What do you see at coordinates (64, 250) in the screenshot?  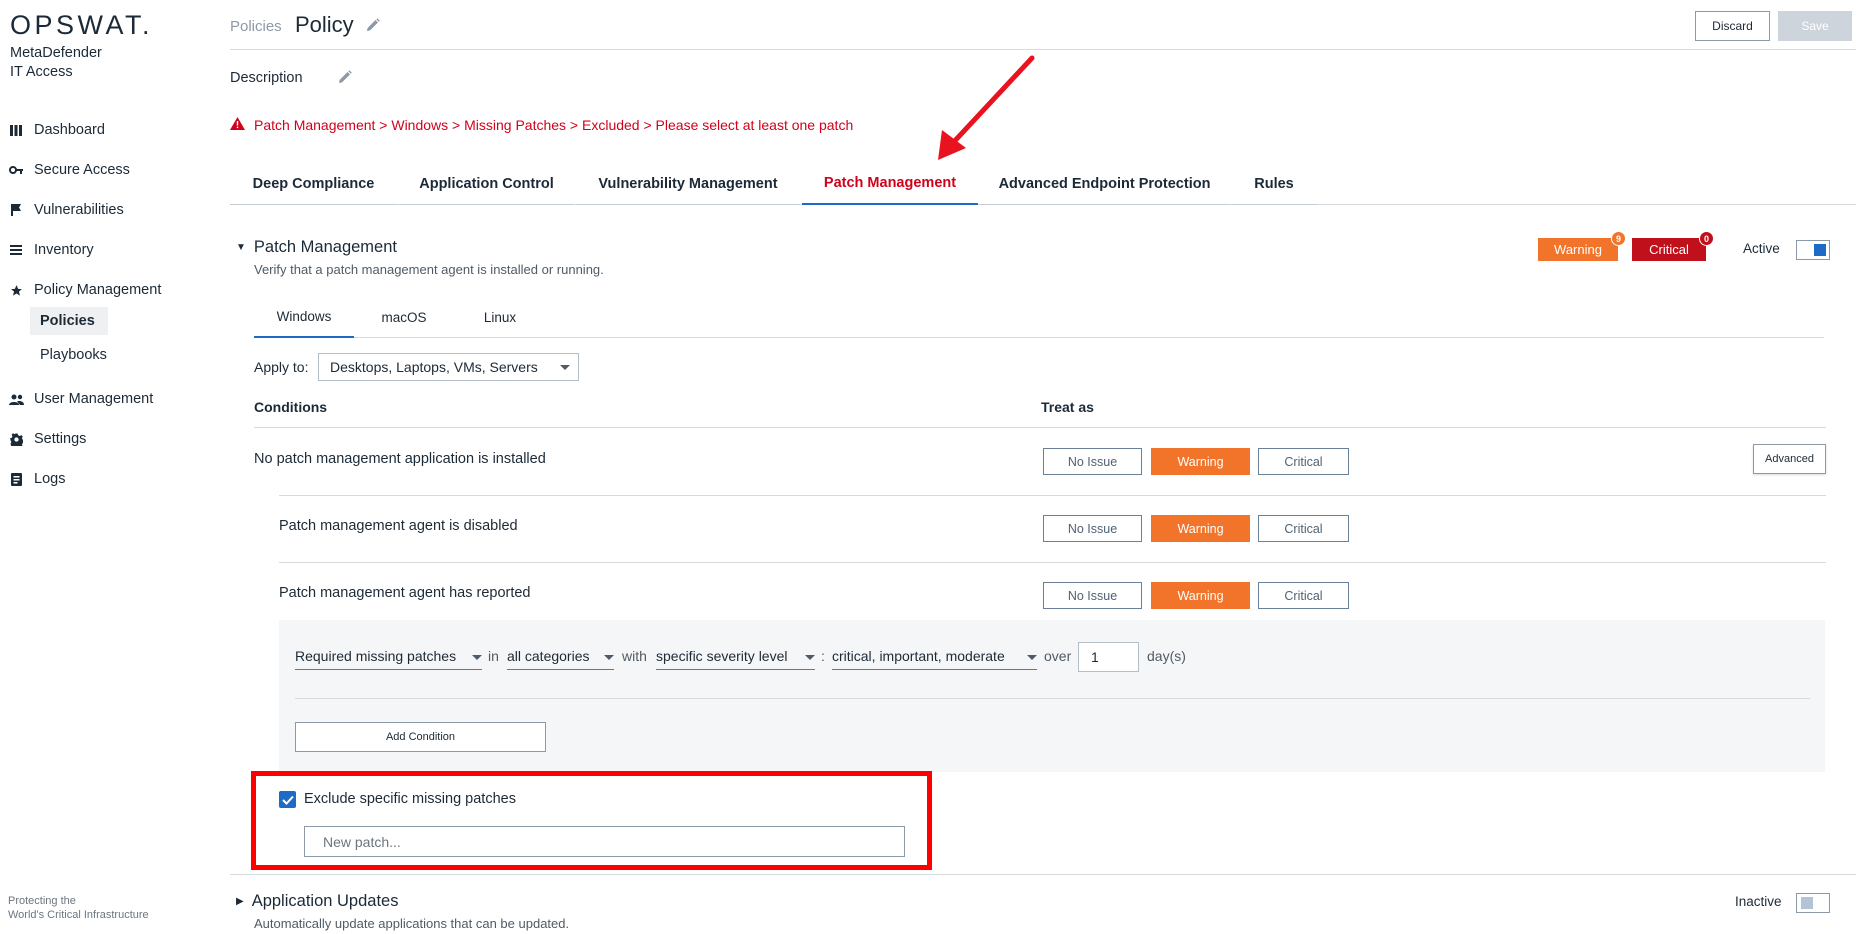 I see `nav-label-inventory: Inventory` at bounding box center [64, 250].